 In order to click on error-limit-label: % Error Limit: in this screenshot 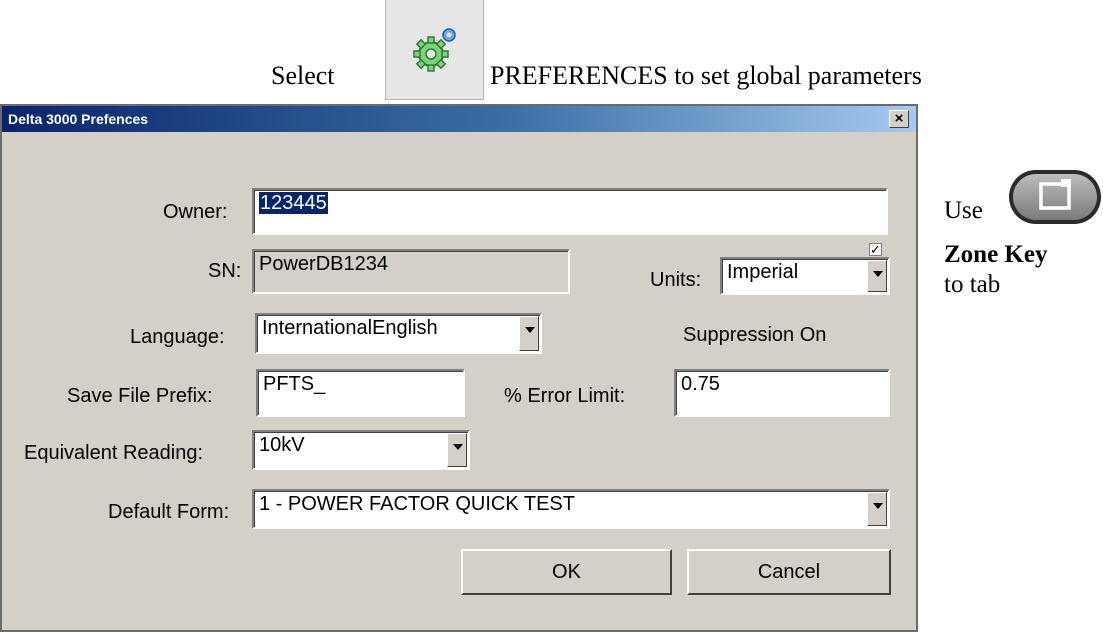, I will do `click(565, 396)`.